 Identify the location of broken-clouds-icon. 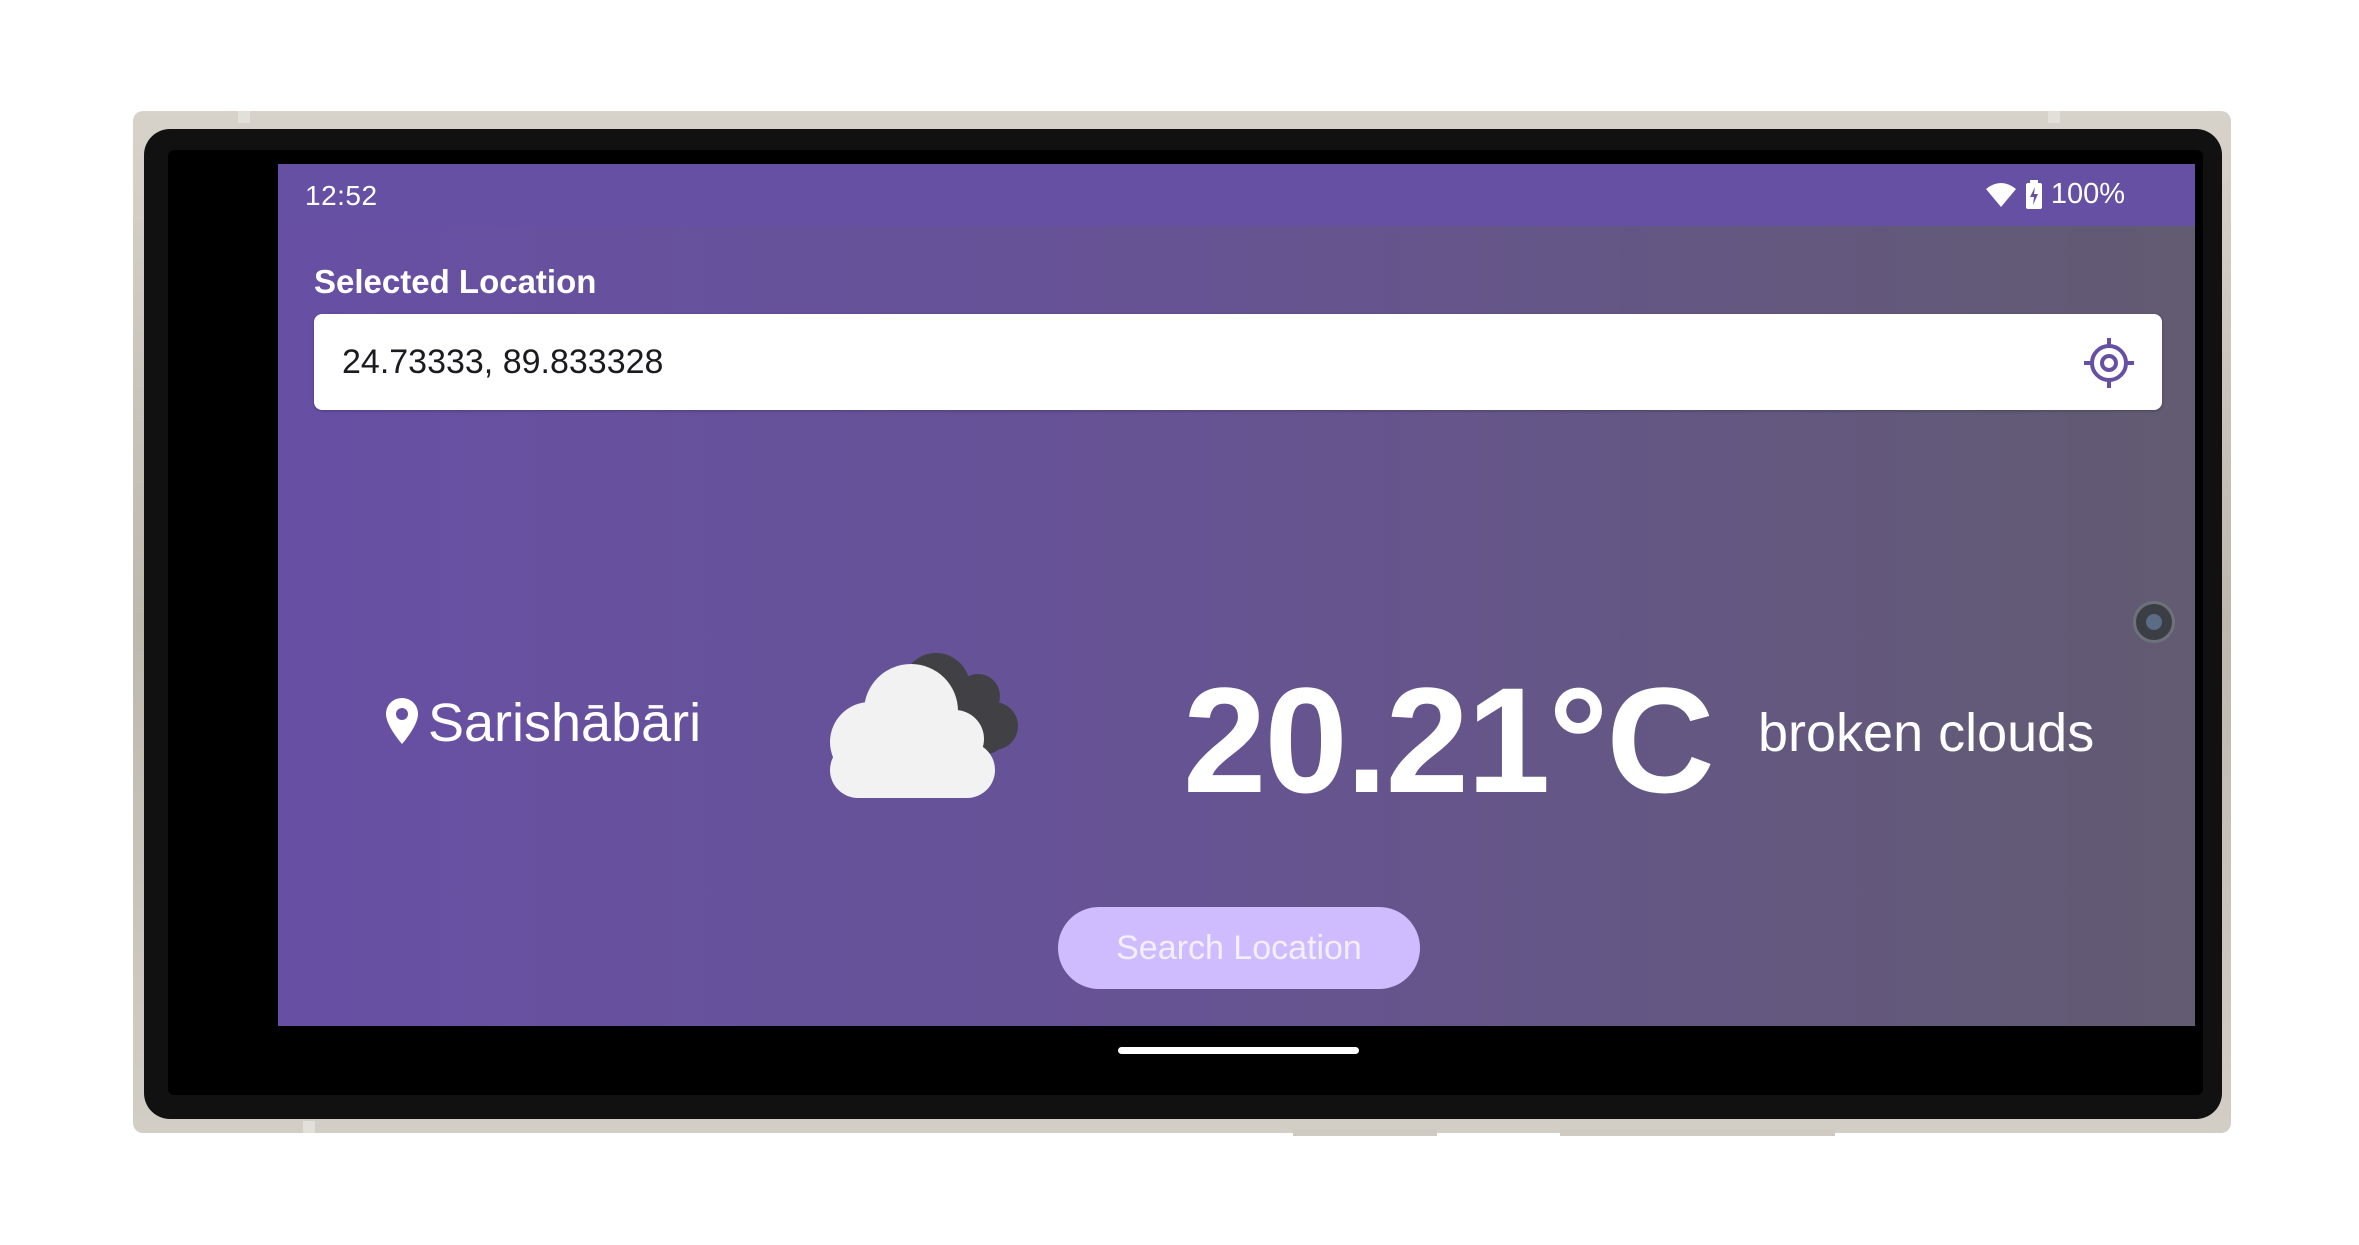
(948, 724).